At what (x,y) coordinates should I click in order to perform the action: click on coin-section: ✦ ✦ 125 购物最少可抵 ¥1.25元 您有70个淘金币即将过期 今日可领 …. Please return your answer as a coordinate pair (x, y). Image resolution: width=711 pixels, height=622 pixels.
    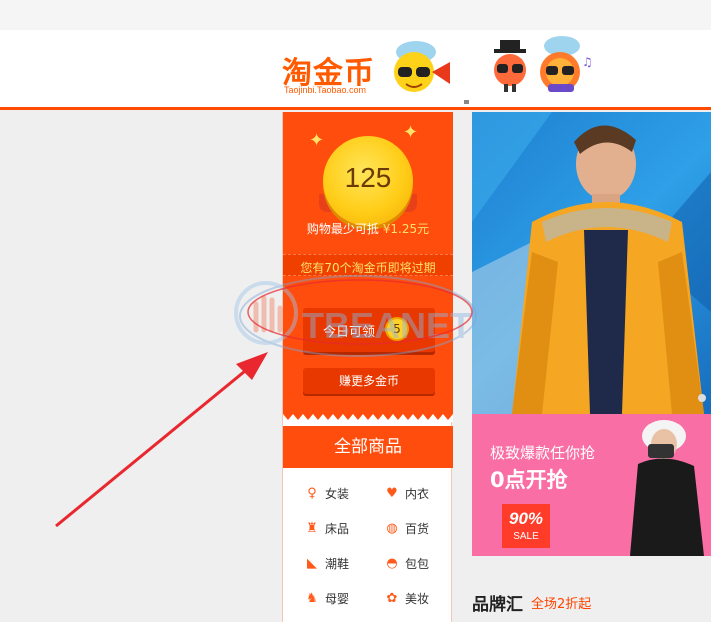
    Looking at the image, I should click on (368, 267).